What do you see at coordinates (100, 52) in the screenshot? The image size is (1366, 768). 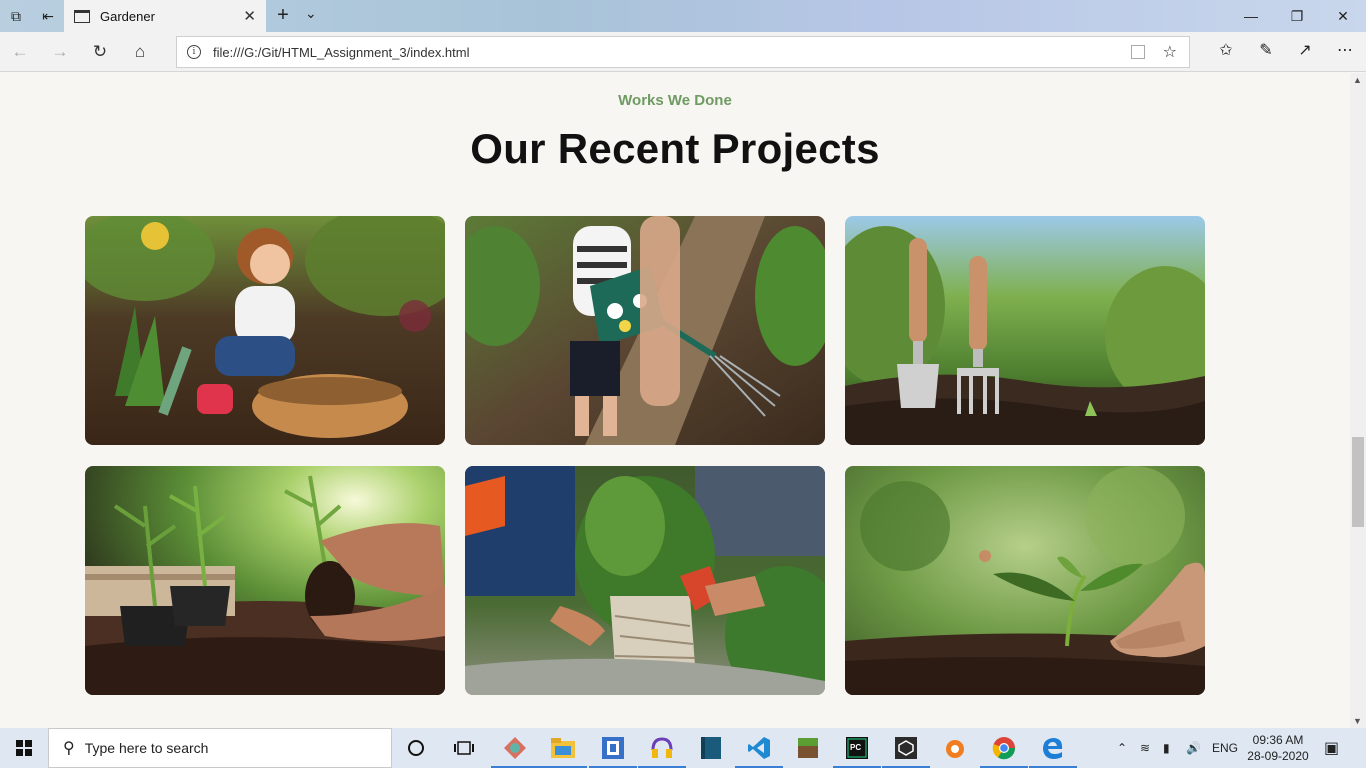 I see `refresh-icon: ↻` at bounding box center [100, 52].